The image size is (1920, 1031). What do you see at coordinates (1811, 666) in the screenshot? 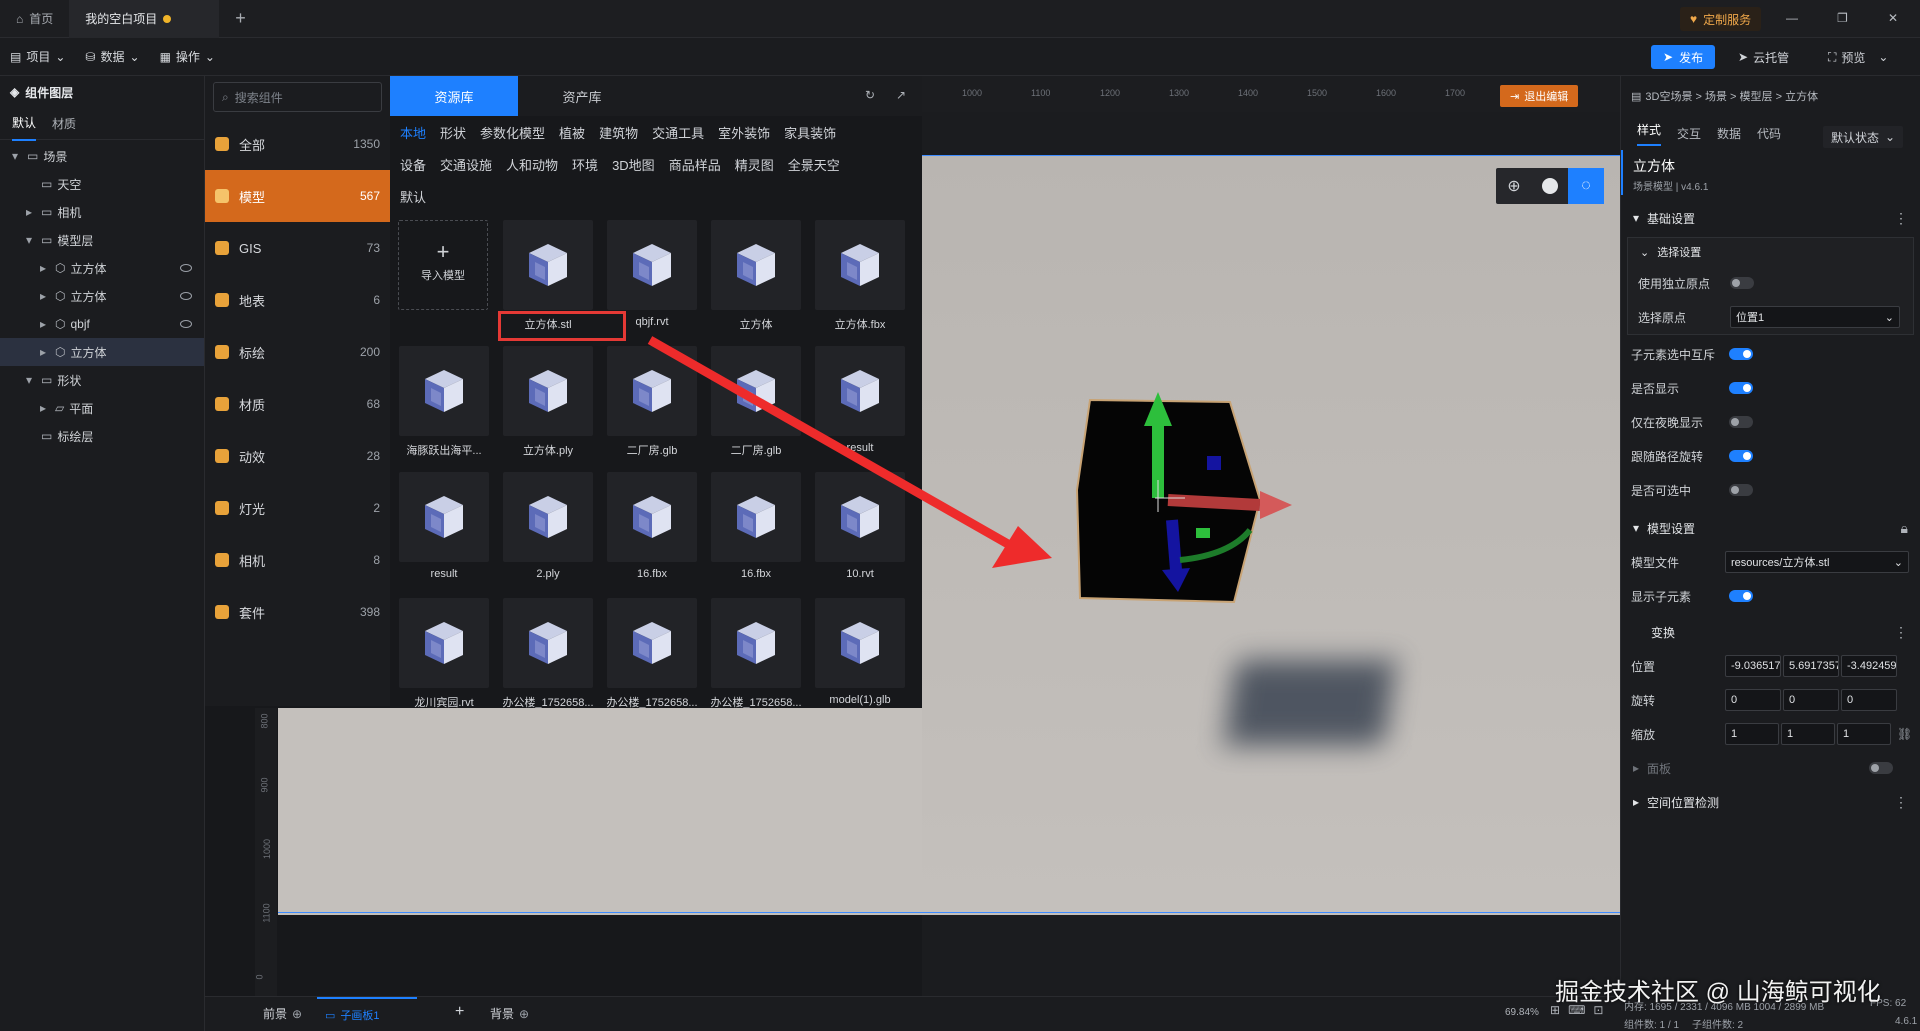
I see `position-y-input: 5.6917357` at bounding box center [1811, 666].